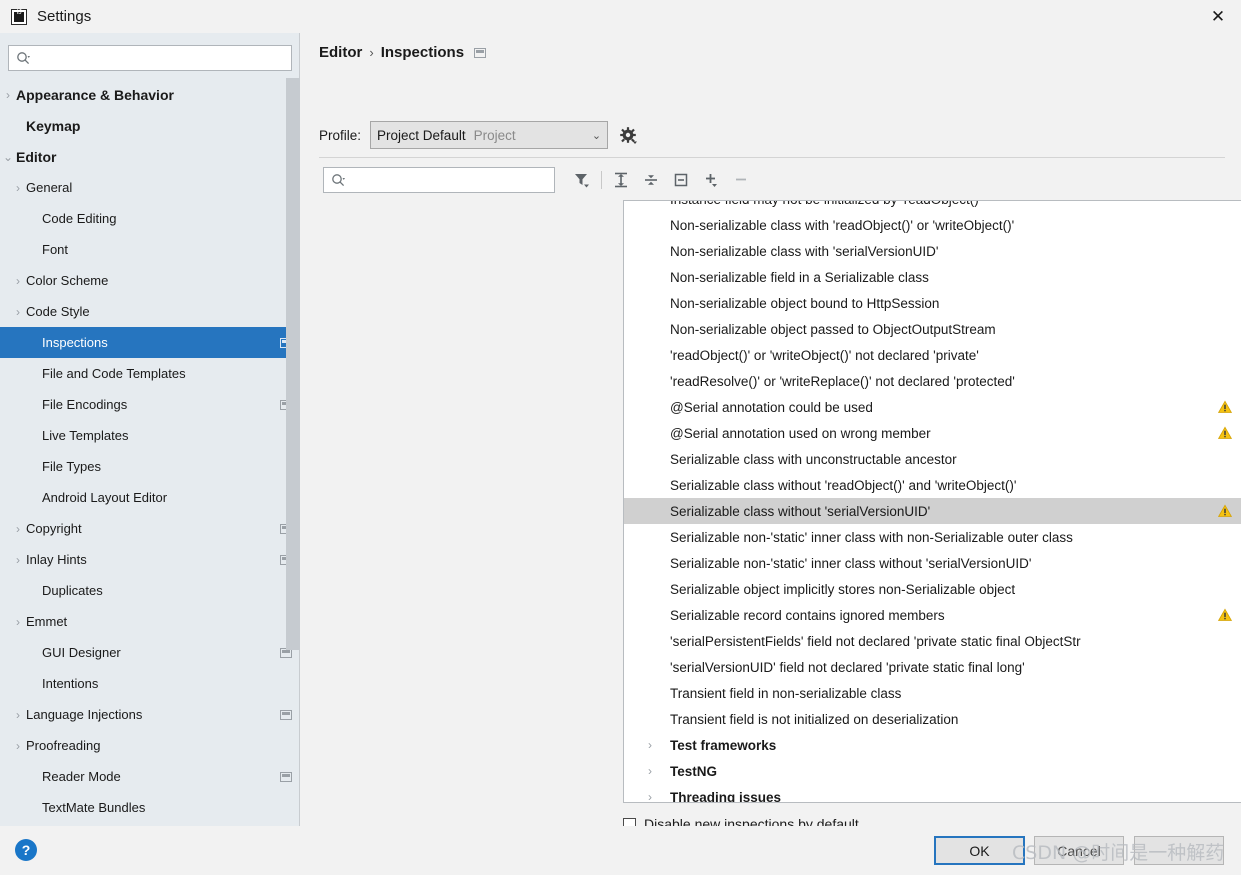  I want to click on project-scope-badge-icon, so click(480, 52).